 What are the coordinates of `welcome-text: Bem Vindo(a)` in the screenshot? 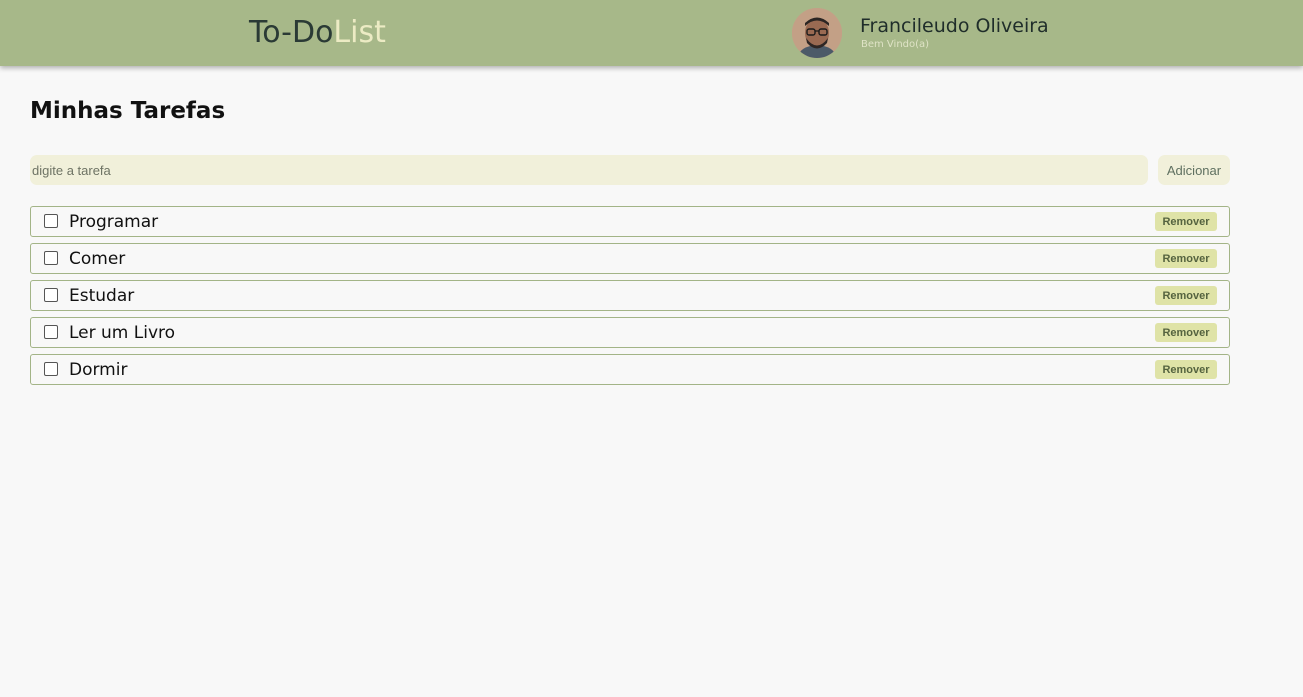 It's located at (895, 44).